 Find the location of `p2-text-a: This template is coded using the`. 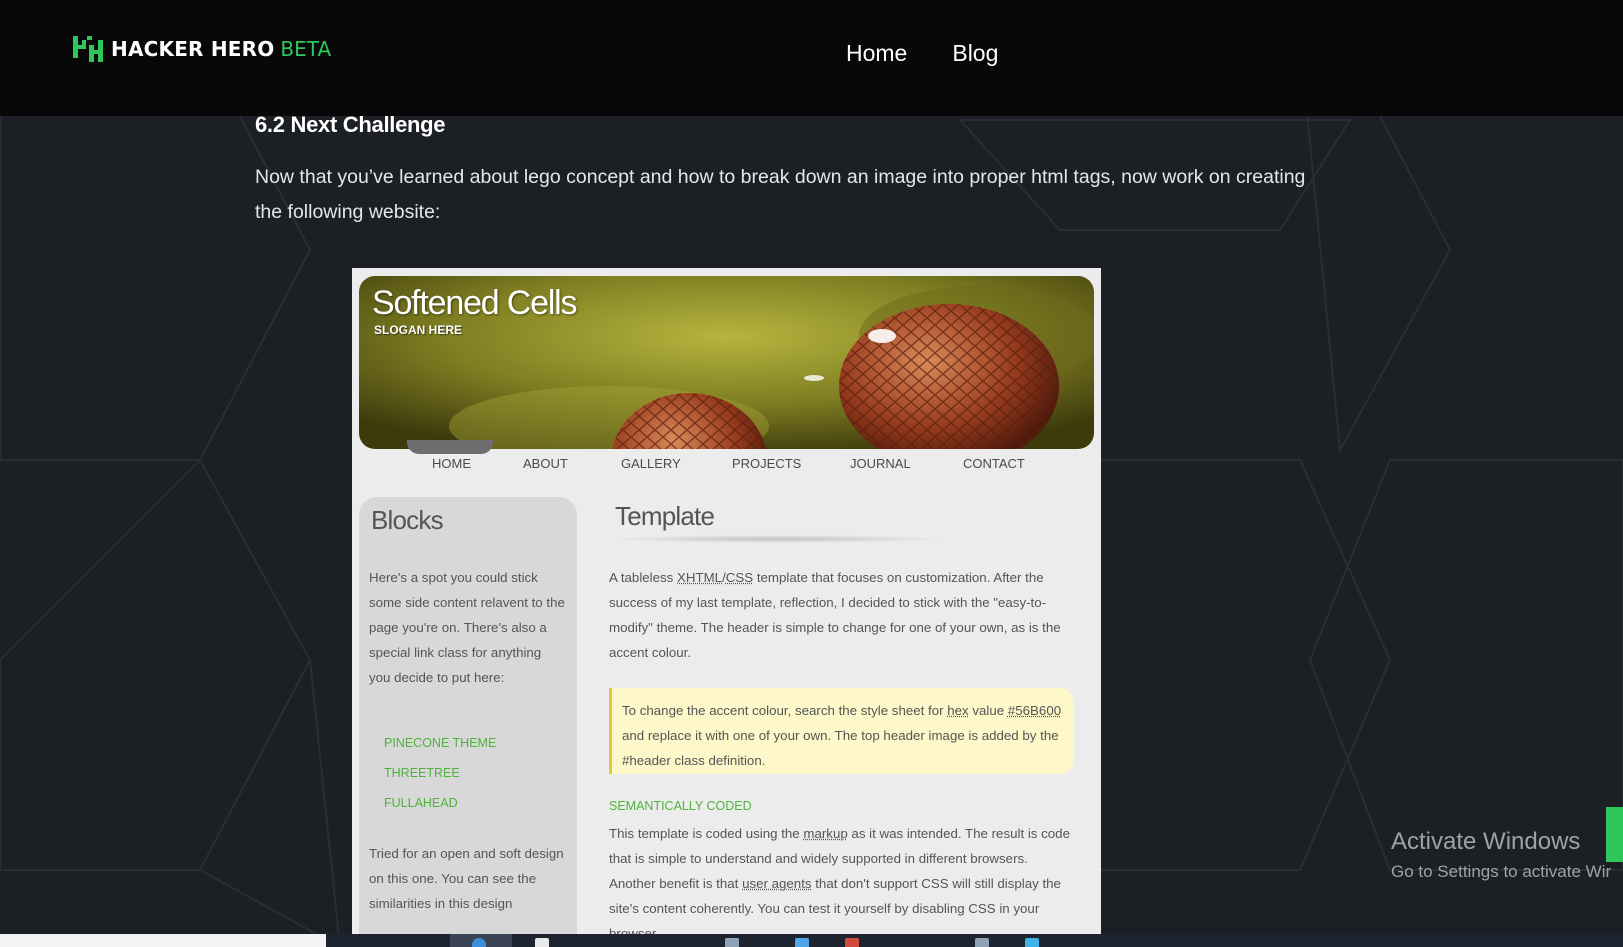

p2-text-a: This template is coded using the is located at coordinates (706, 833).